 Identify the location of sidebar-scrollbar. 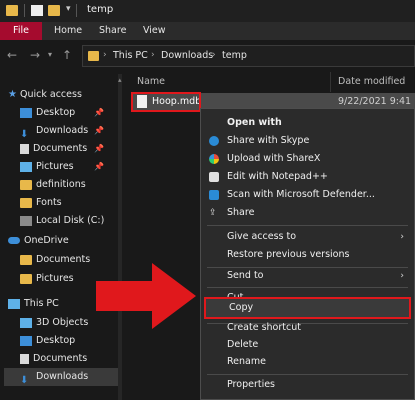
(120, 237).